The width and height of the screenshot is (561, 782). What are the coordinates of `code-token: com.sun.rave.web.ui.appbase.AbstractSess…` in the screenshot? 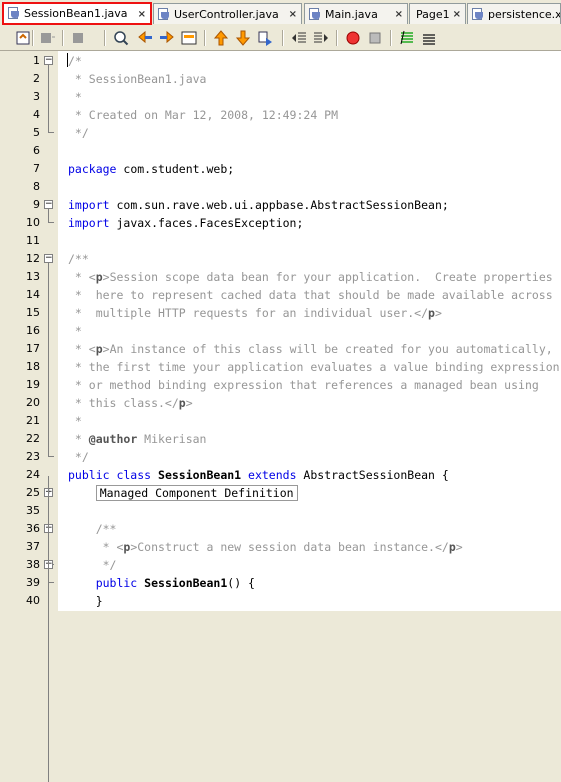 It's located at (279, 205).